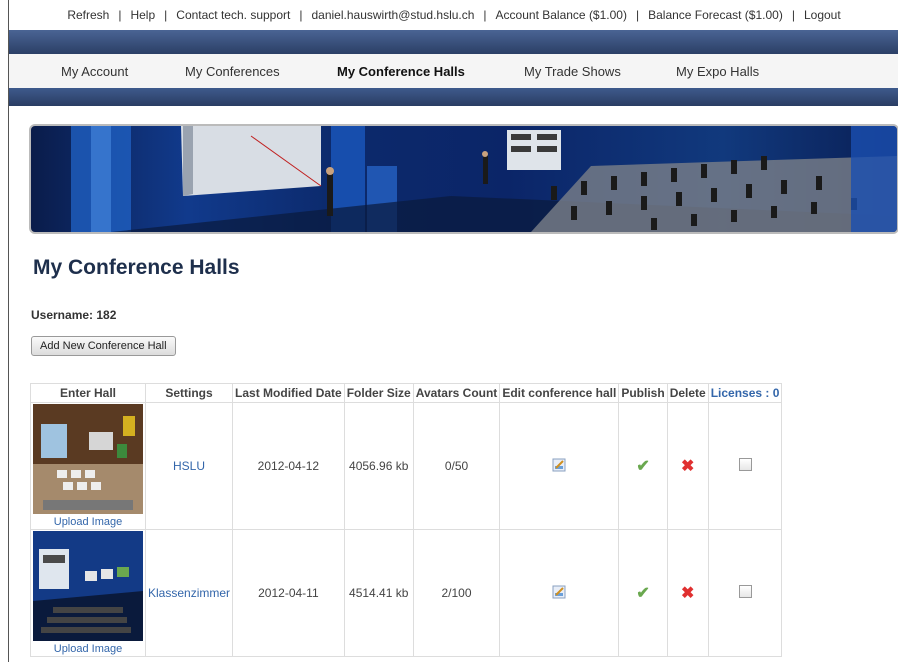 The height and width of the screenshot is (662, 898). I want to click on header-settings: Settings, so click(189, 393).